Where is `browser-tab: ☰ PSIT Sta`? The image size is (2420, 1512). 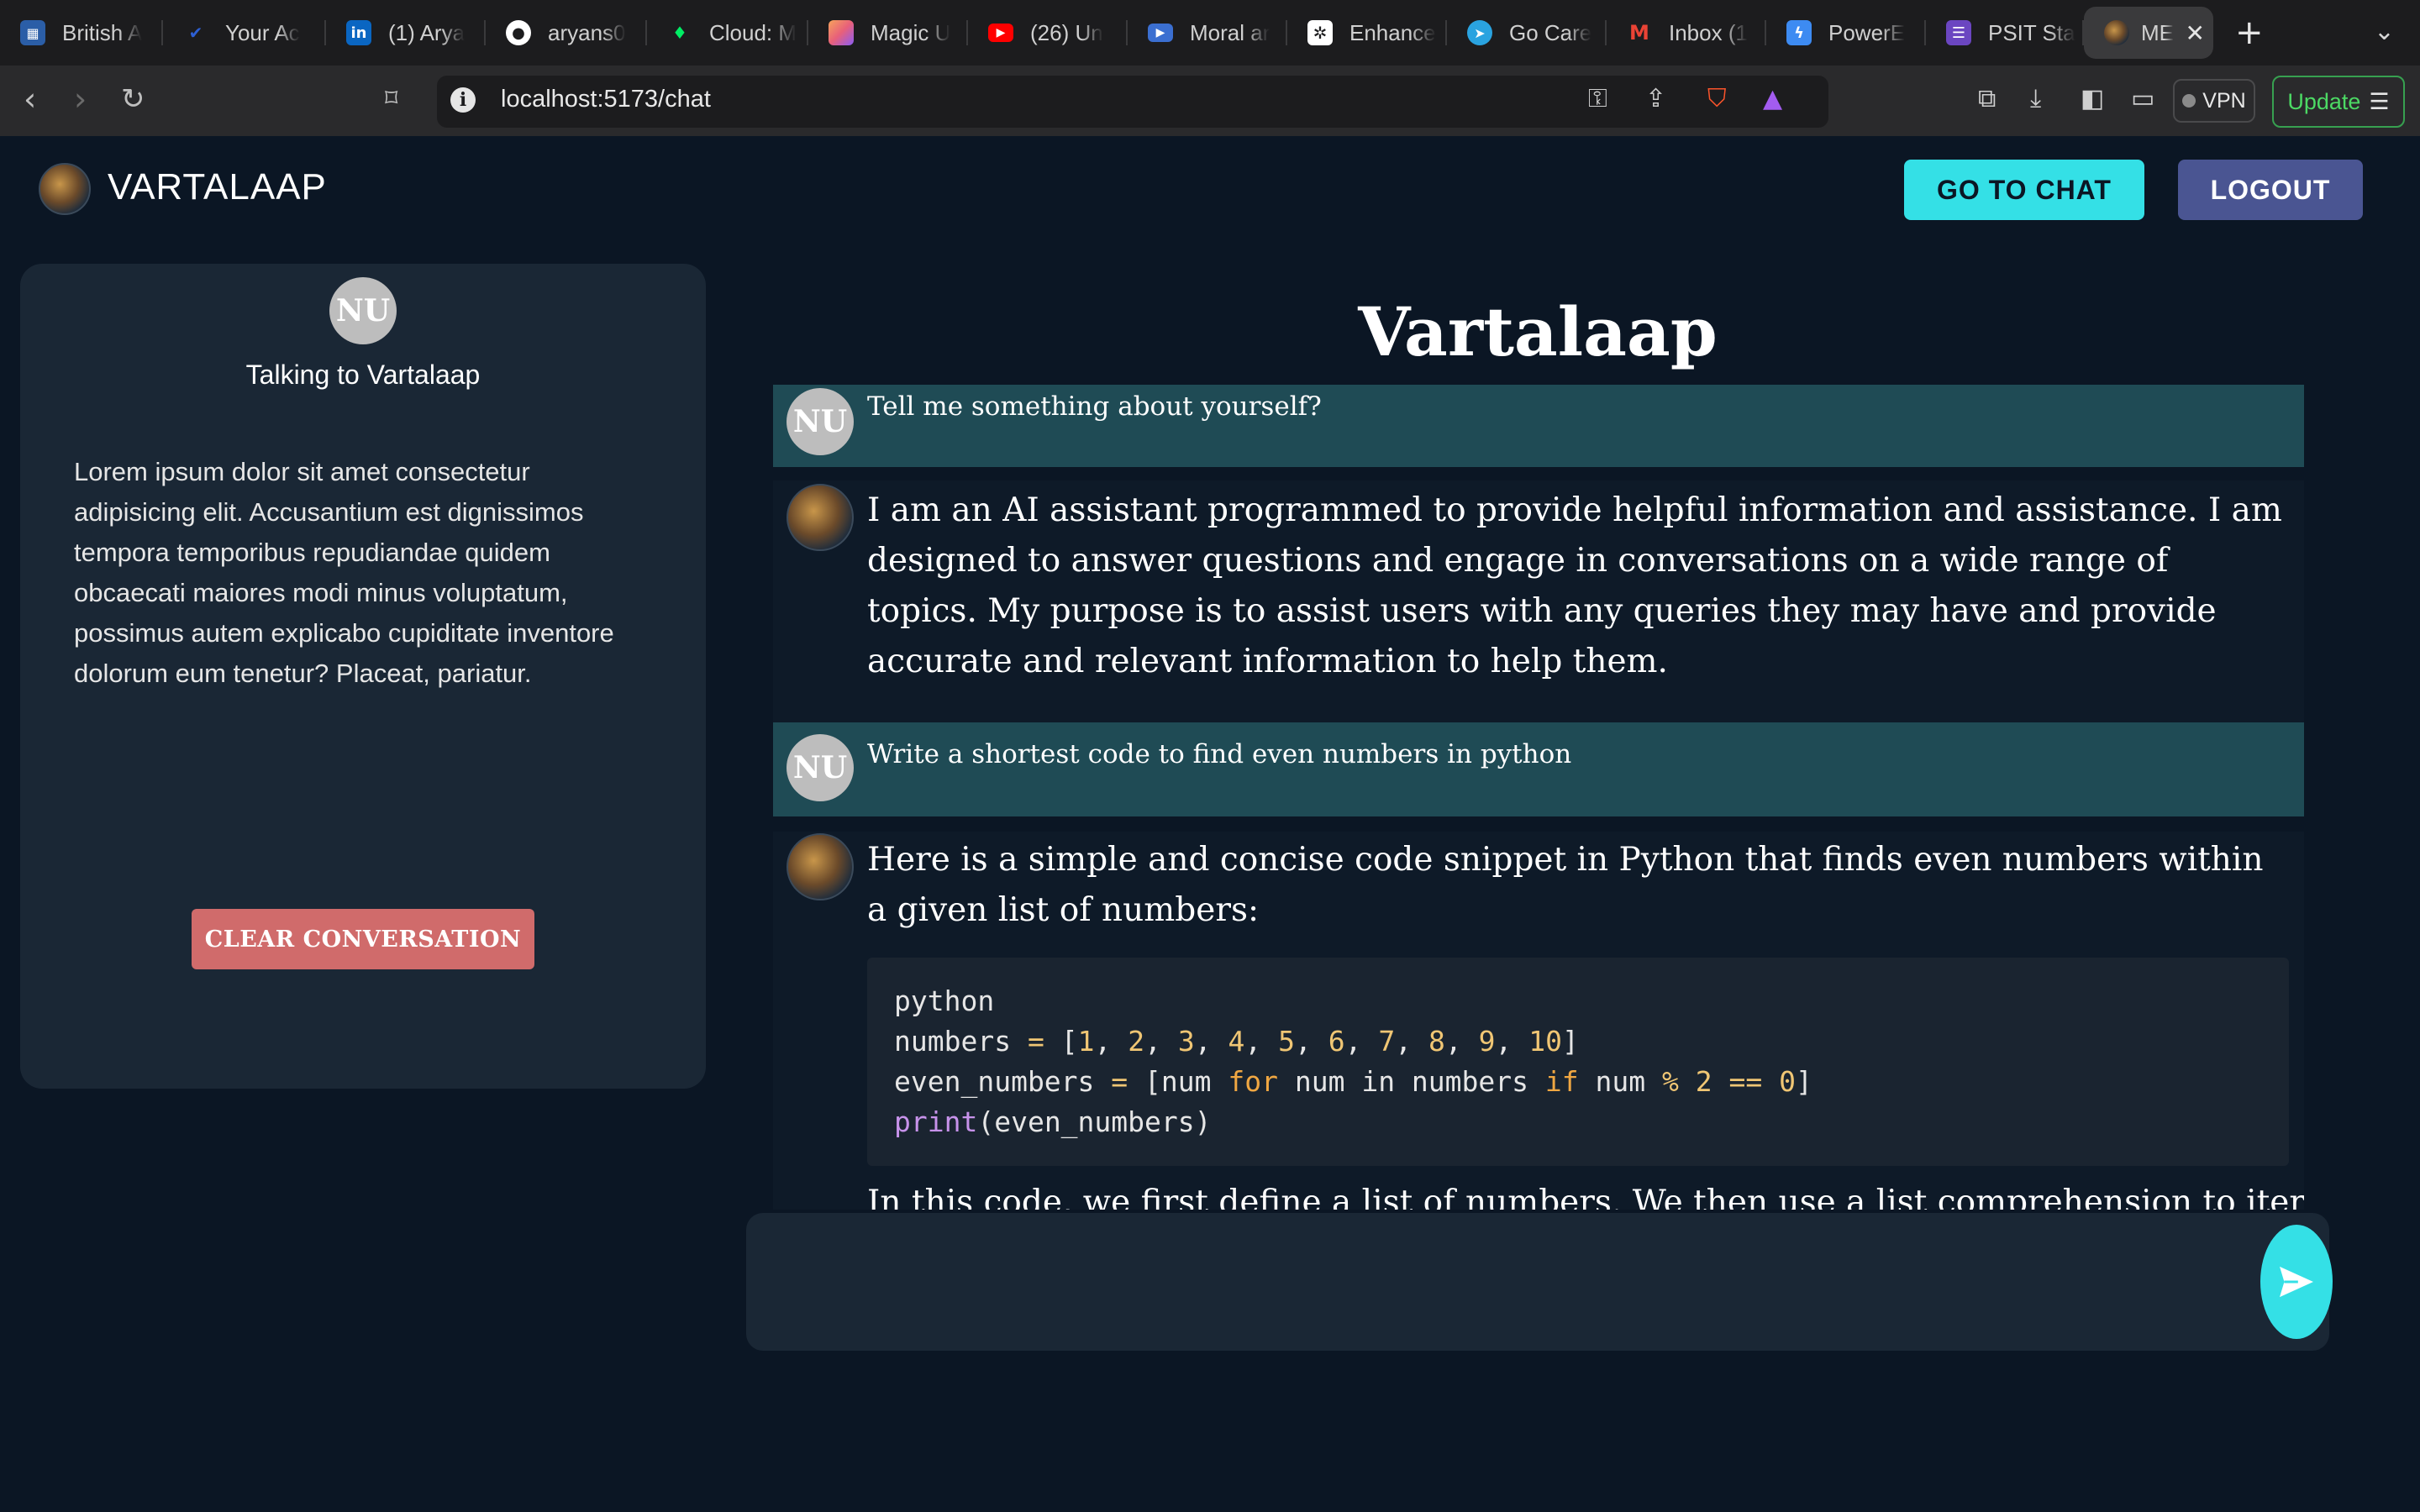
browser-tab: ☰ PSIT Sta is located at coordinates (2005, 33).